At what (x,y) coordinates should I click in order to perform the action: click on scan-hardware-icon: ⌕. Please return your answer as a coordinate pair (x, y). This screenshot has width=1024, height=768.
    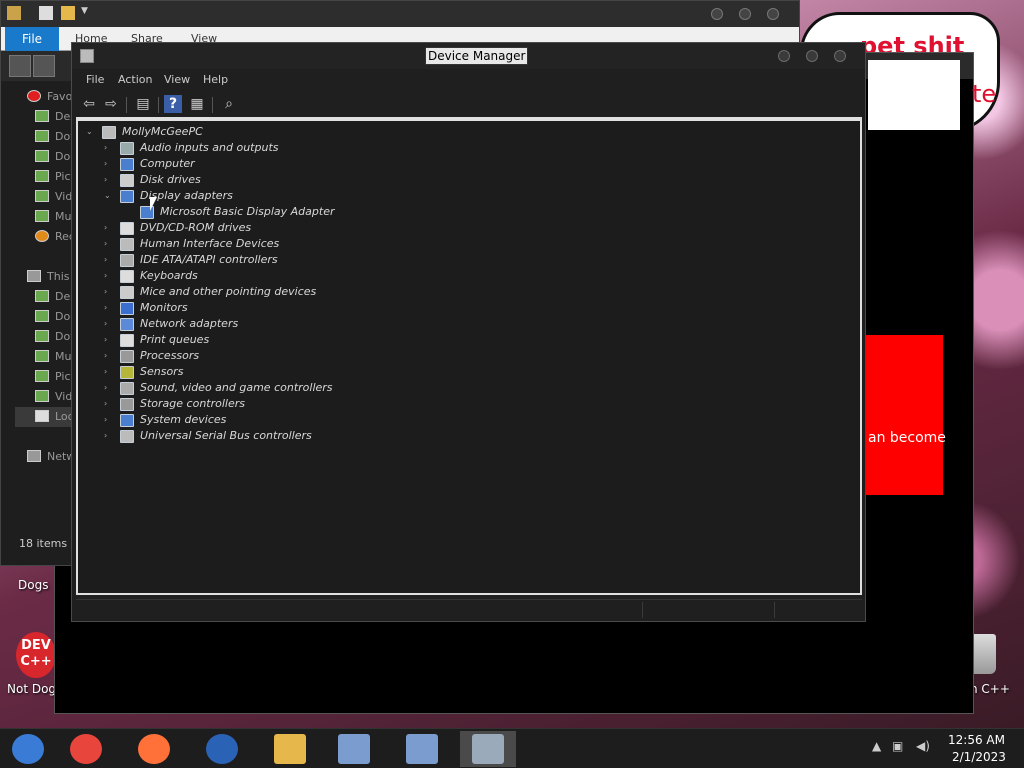
    Looking at the image, I should click on (229, 104).